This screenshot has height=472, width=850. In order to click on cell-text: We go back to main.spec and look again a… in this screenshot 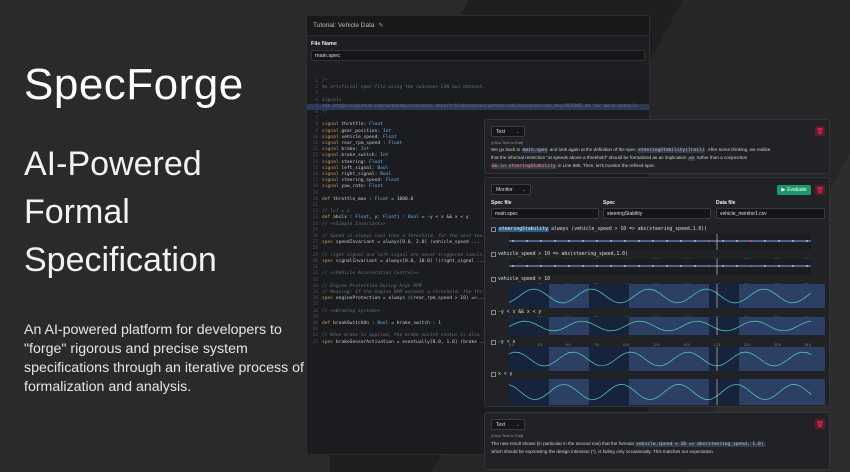, I will do `click(658, 158)`.